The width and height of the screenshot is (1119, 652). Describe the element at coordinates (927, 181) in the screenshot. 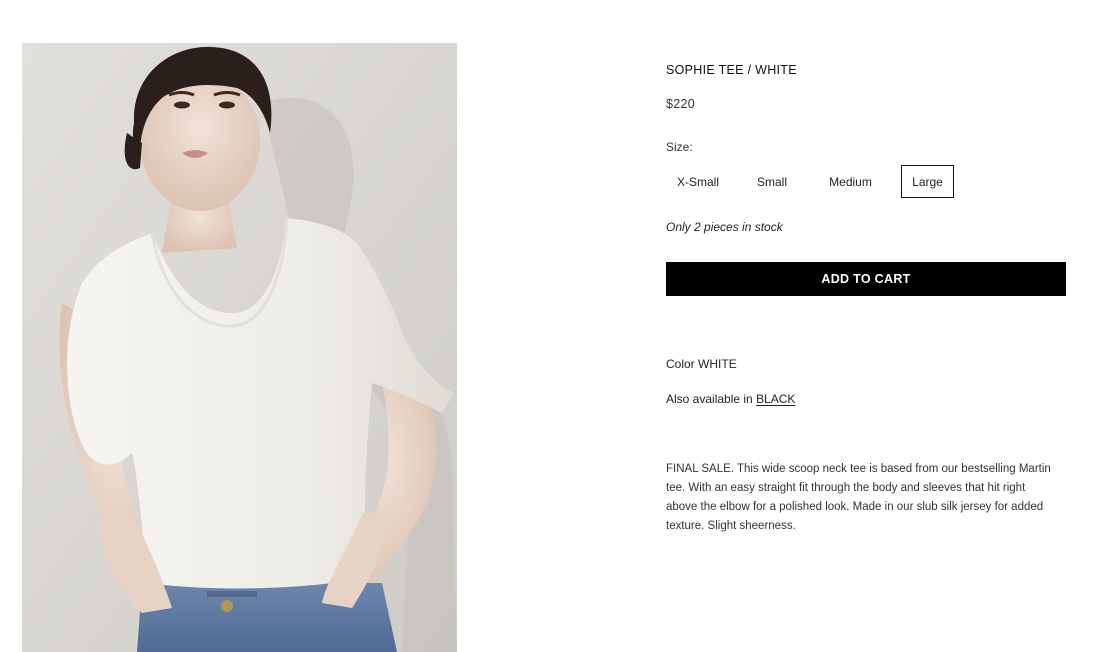

I see `size-option-large: Large` at that location.